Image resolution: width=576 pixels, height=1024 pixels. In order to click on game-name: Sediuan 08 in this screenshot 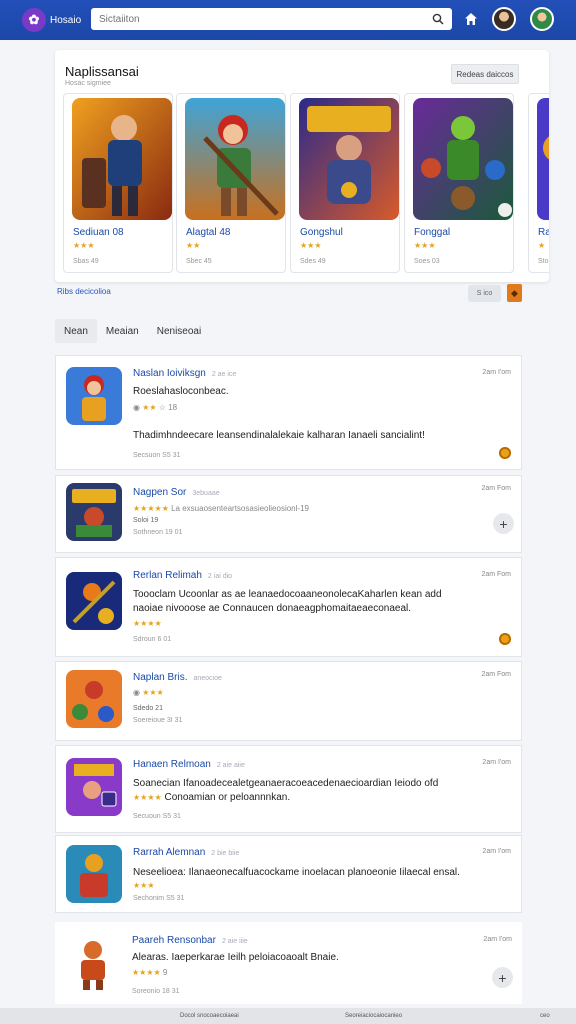, I will do `click(98, 232)`.